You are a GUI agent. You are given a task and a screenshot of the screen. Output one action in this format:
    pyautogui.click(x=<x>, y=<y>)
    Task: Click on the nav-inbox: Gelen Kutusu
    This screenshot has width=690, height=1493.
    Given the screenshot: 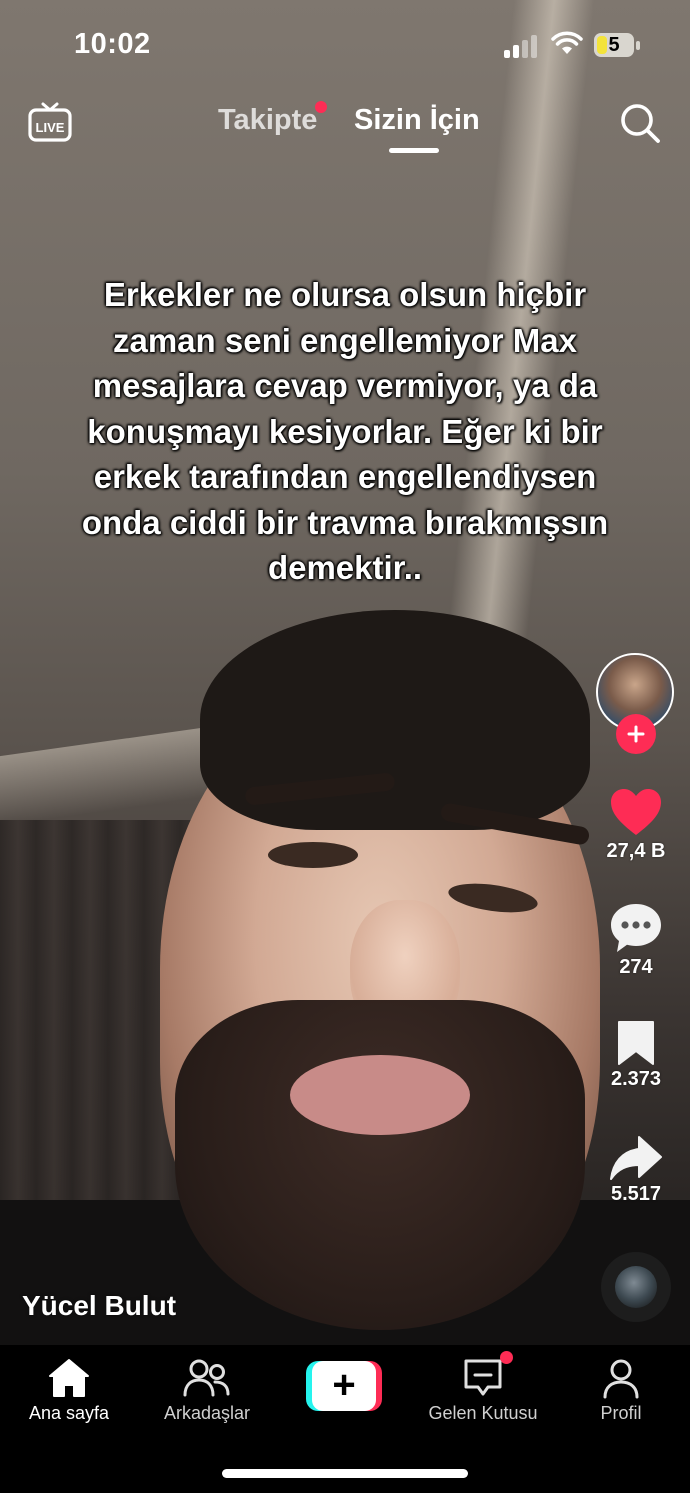 What is the action you would take?
    pyautogui.click(x=483, y=1390)
    